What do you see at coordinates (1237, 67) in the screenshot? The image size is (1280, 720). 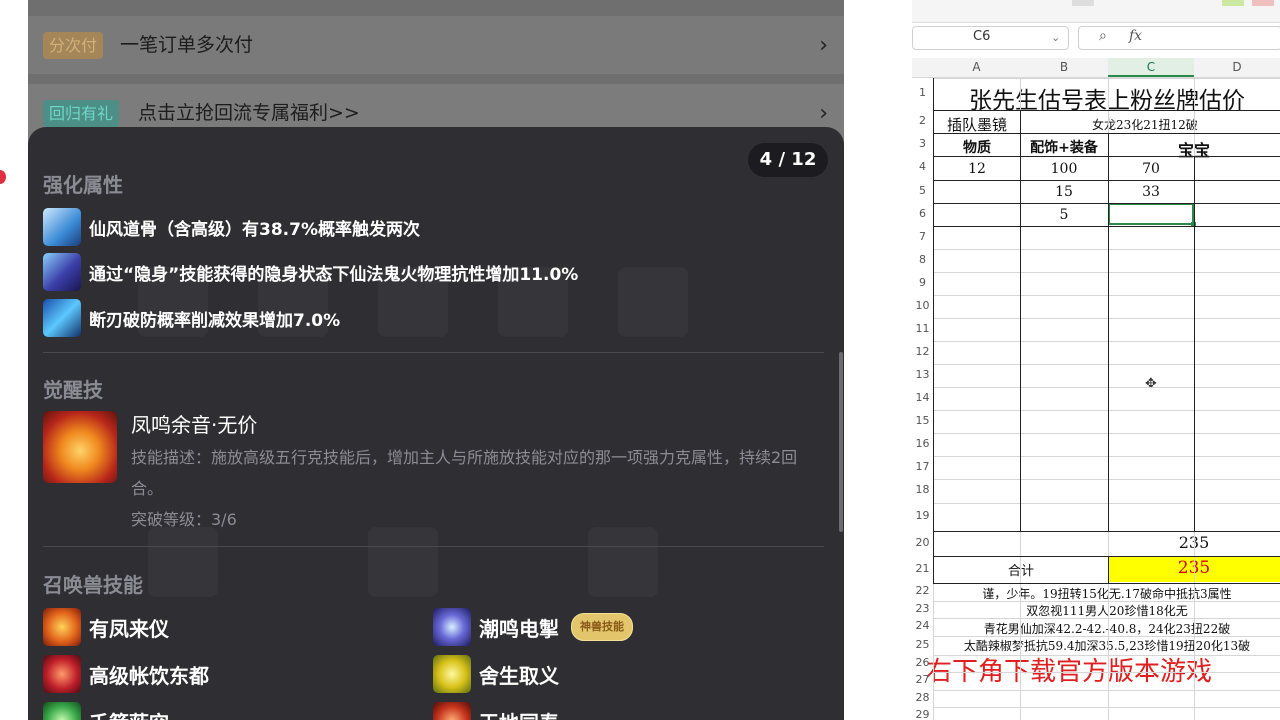 I see `column-header-d: D` at bounding box center [1237, 67].